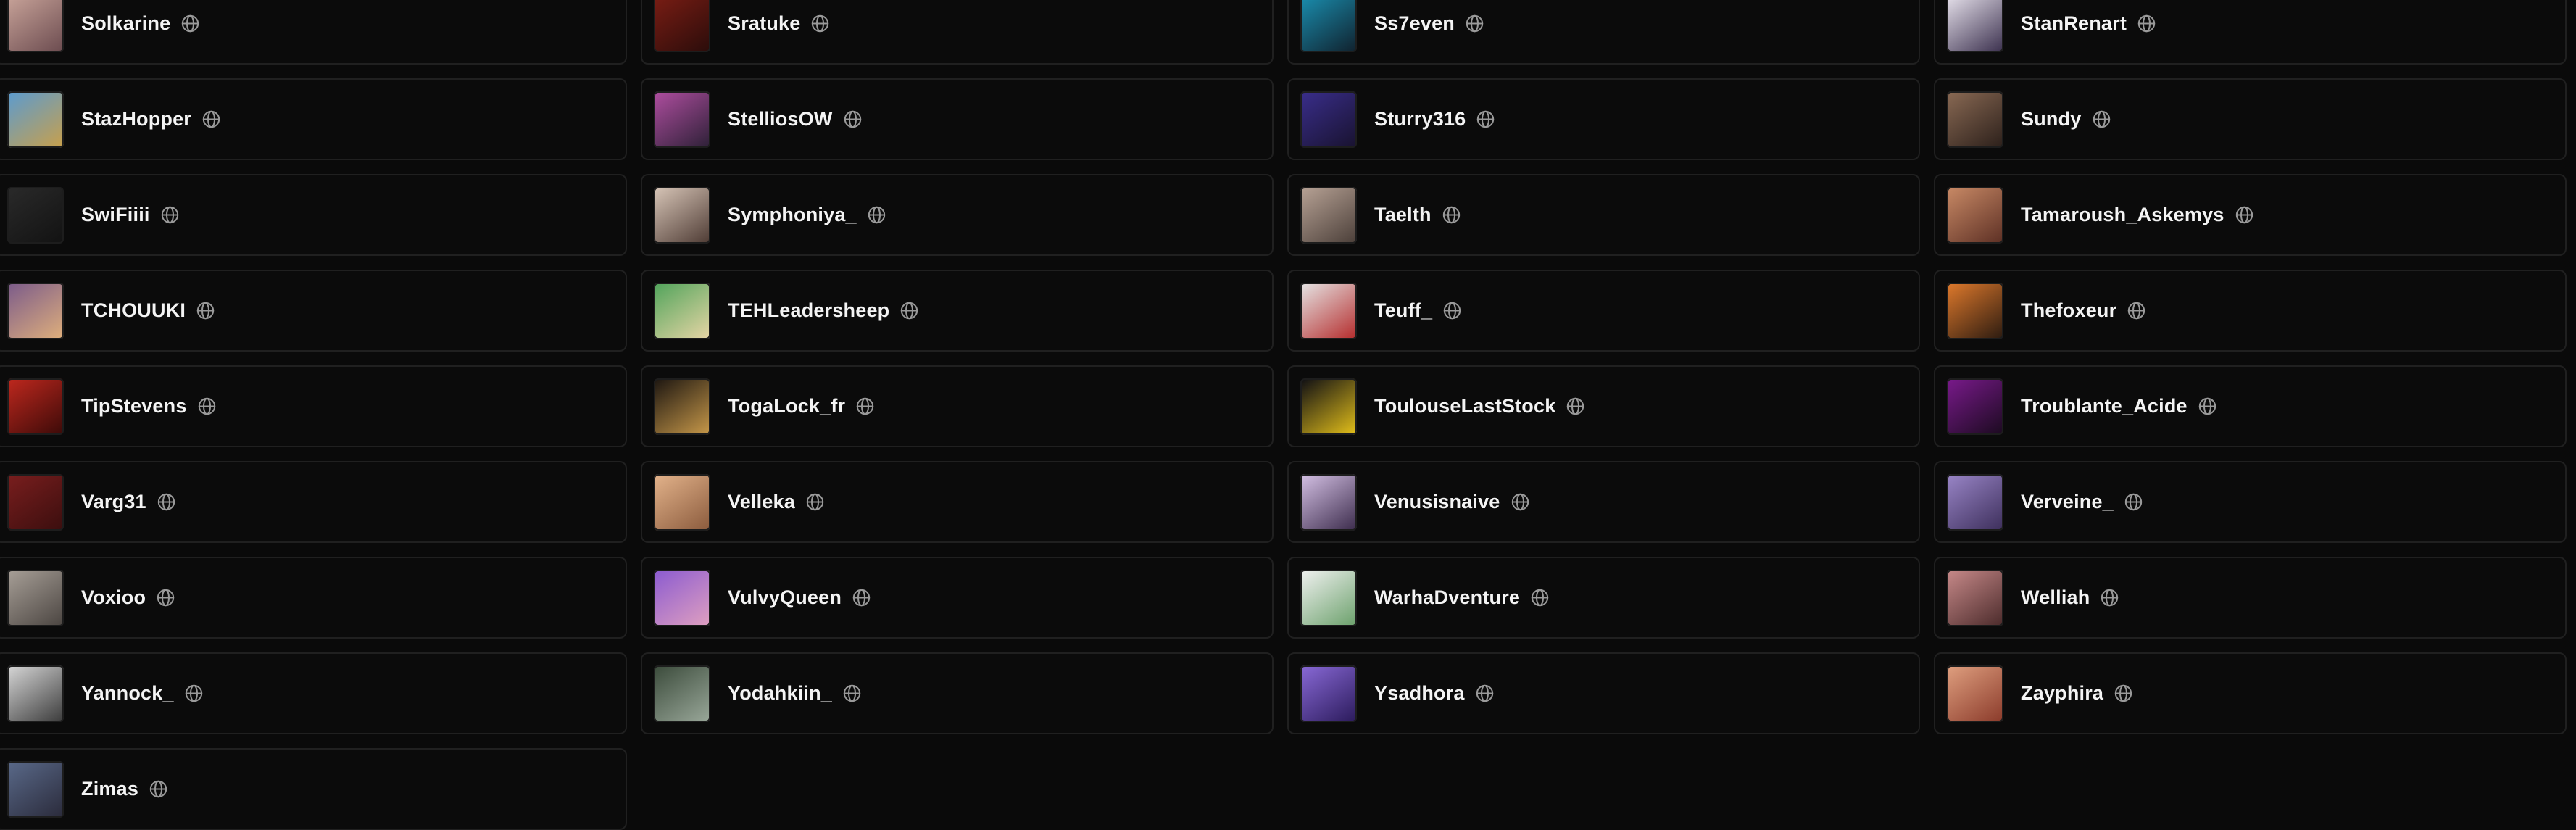  What do you see at coordinates (2250, 32) in the screenshot?
I see `streamer-card: StanRenart` at bounding box center [2250, 32].